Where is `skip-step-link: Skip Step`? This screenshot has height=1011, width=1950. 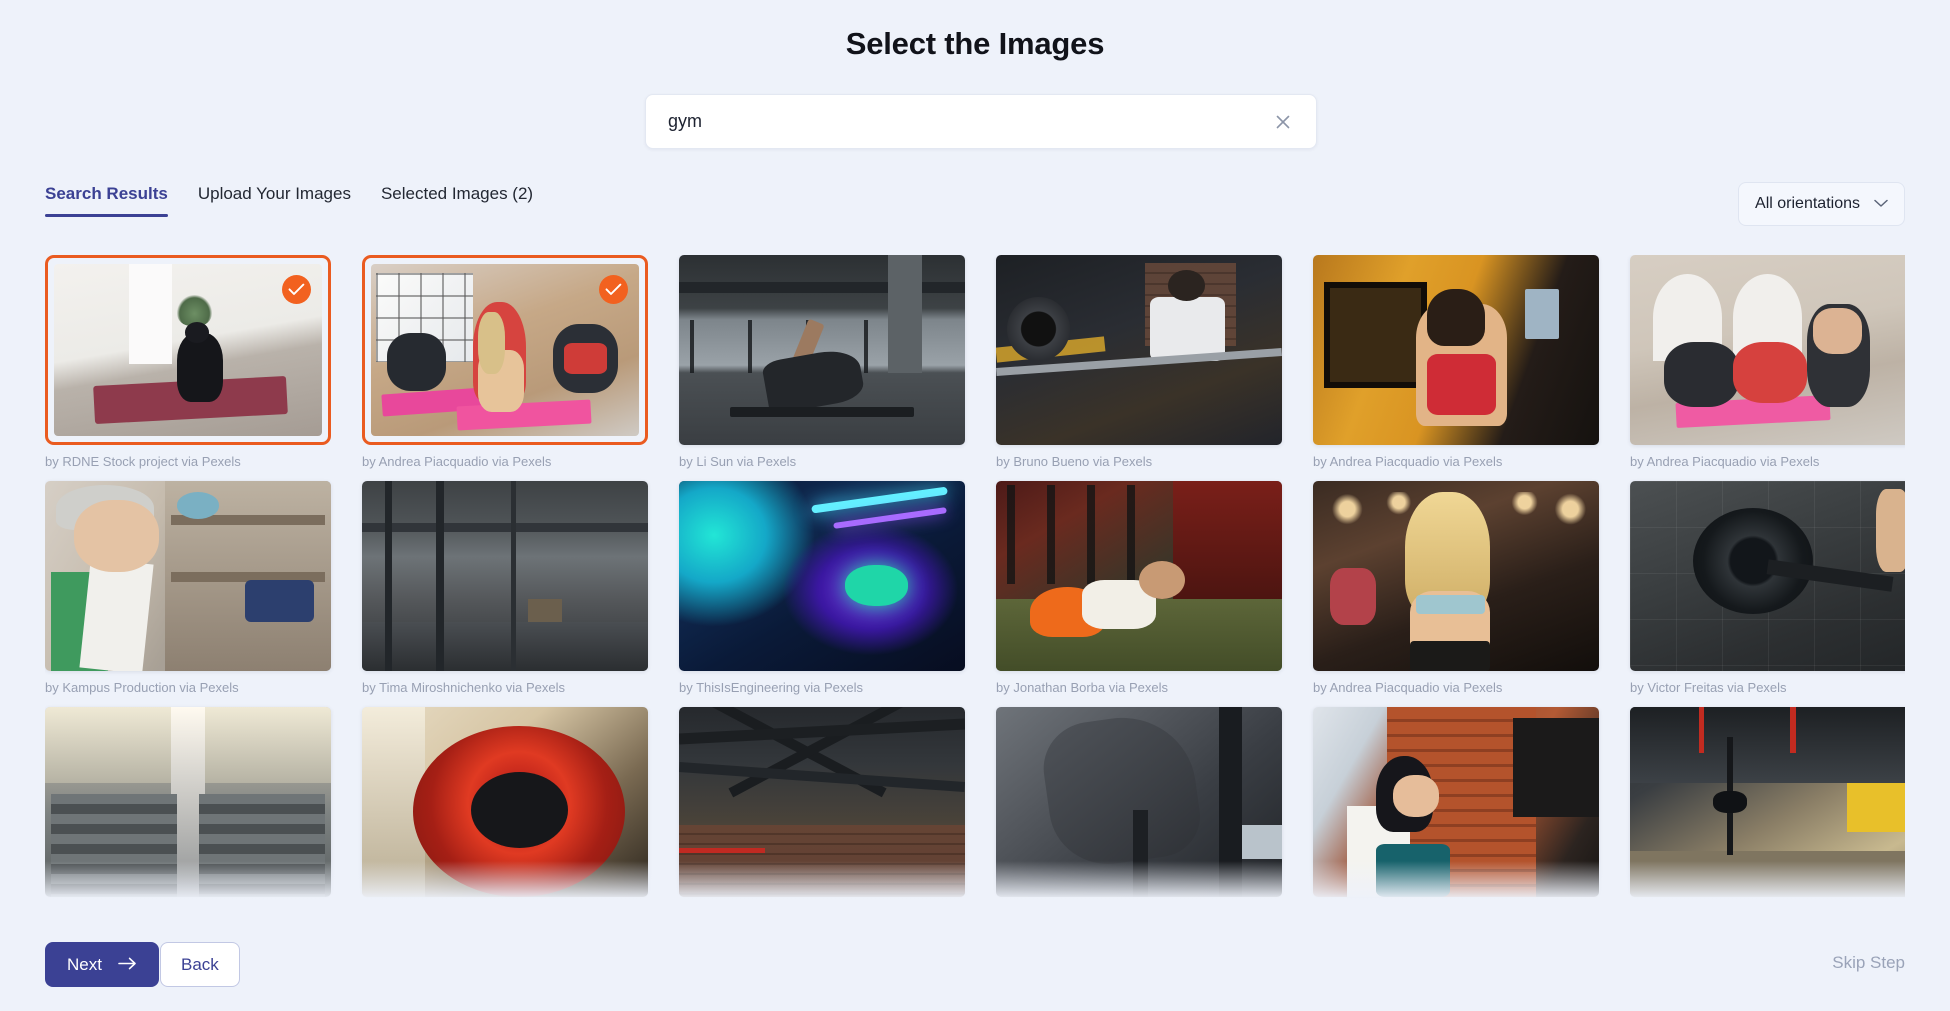 skip-step-link: Skip Step is located at coordinates (1868, 963).